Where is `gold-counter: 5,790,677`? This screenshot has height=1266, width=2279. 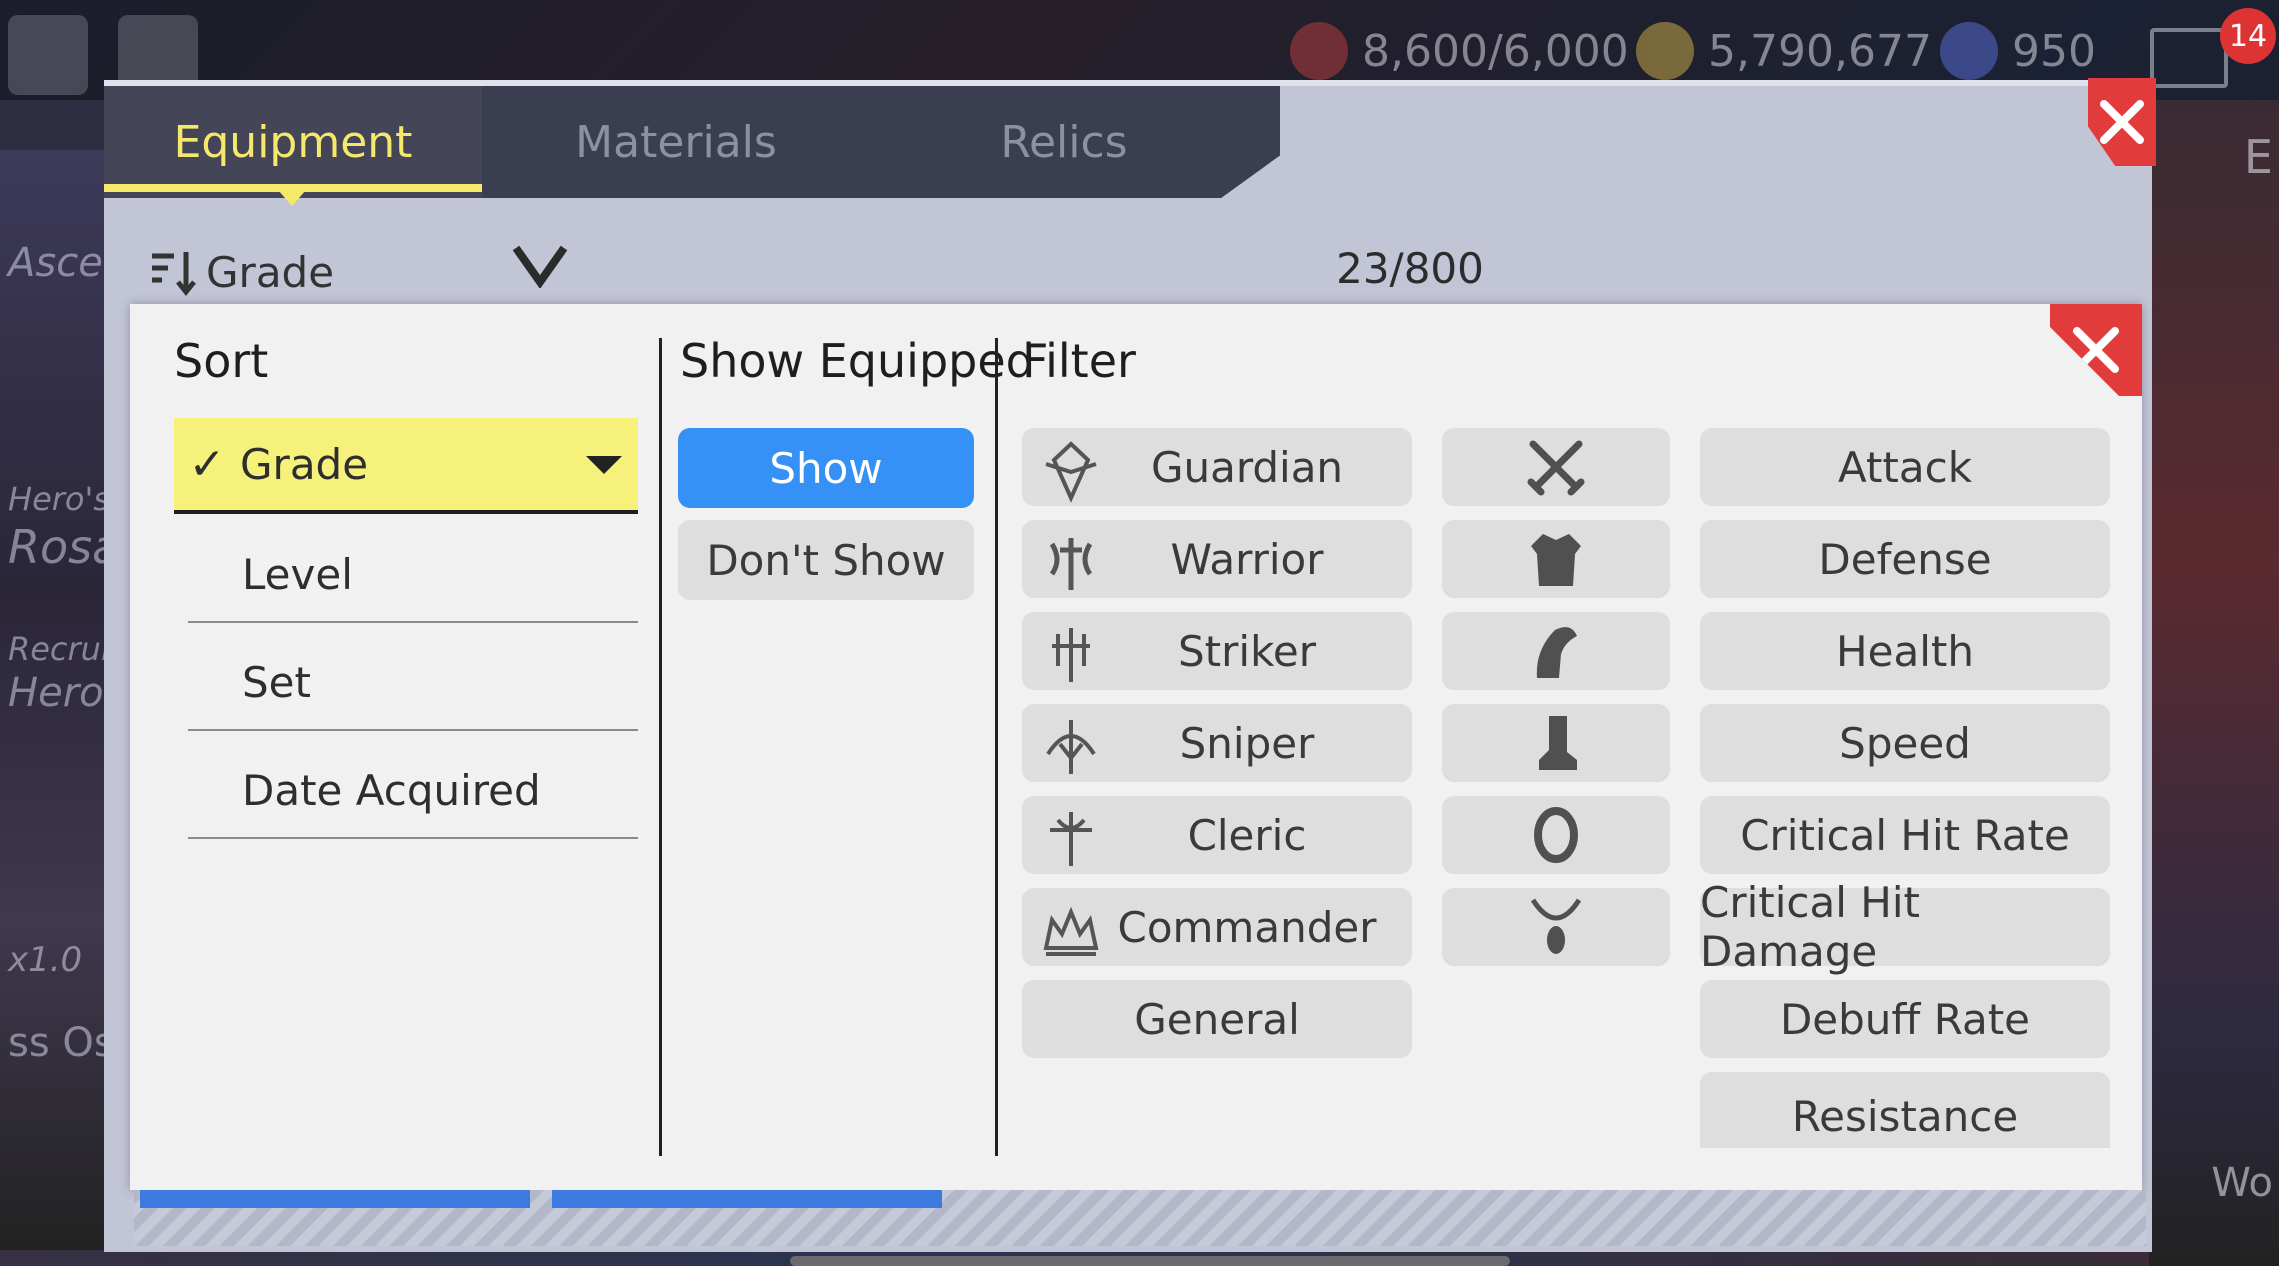
gold-counter: 5,790,677 is located at coordinates (1784, 51).